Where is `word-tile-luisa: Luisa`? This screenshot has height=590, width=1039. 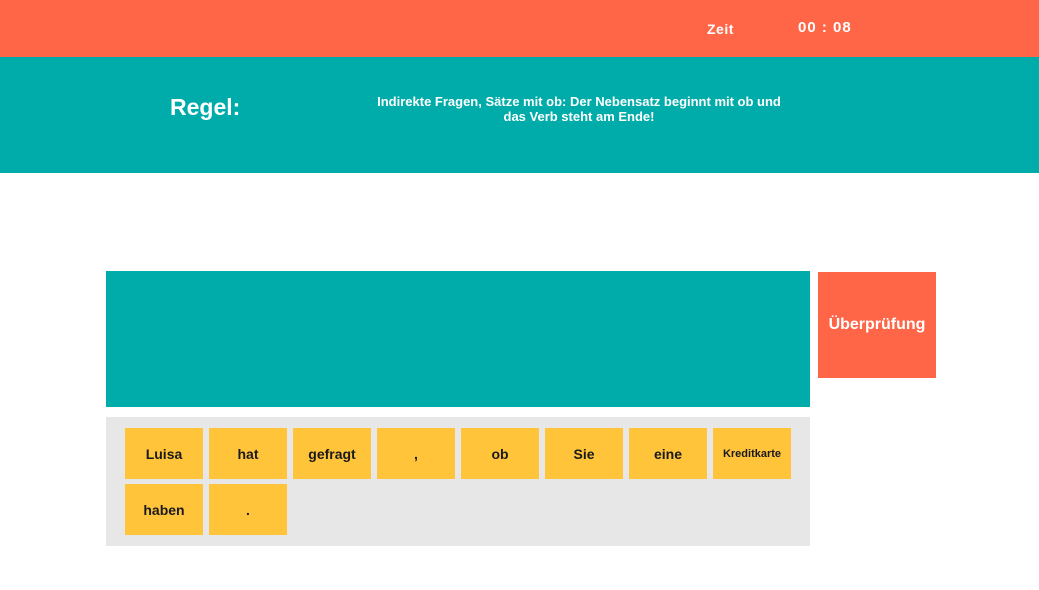
word-tile-luisa: Luisa is located at coordinates (164, 453).